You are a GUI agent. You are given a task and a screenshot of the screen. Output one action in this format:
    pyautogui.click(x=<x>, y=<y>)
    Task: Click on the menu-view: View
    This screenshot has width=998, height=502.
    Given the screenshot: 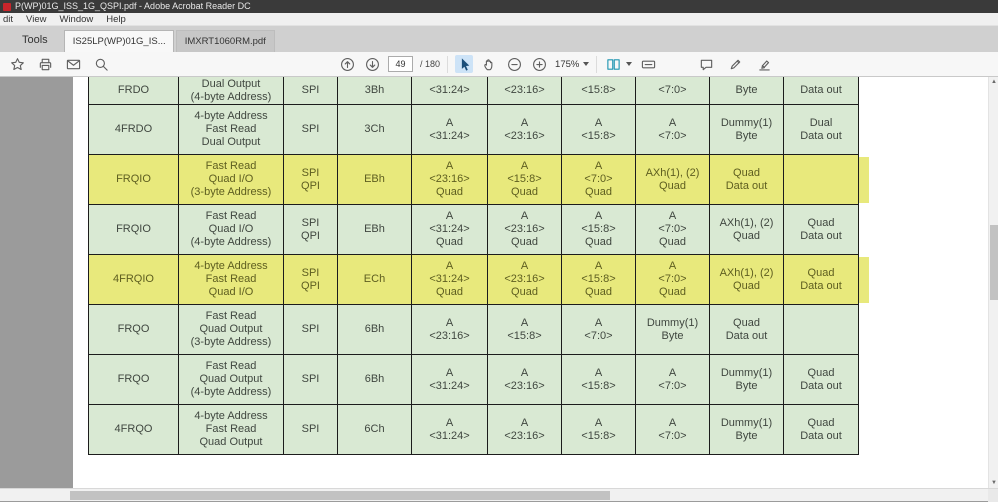 What is the action you would take?
    pyautogui.click(x=36, y=19)
    